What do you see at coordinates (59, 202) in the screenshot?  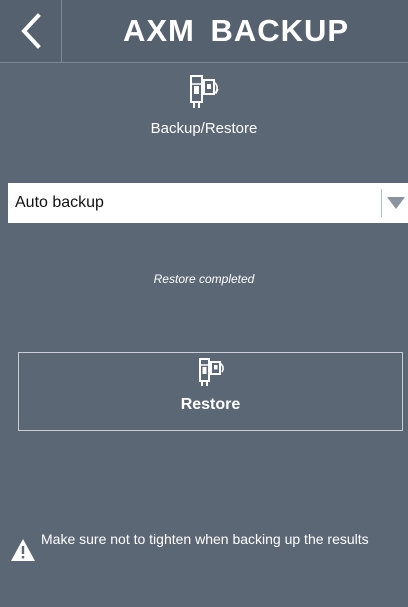 I see `backup-mode-value: Auto backup` at bounding box center [59, 202].